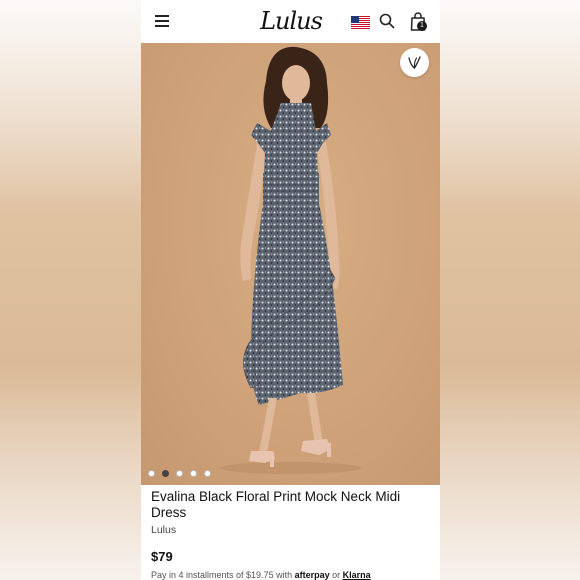 The width and height of the screenshot is (580, 580). I want to click on afterpay-logo: afterpay, so click(312, 575).